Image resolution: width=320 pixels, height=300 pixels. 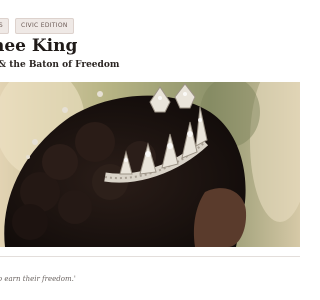 I want to click on article-title: nee King, so click(x=39, y=46).